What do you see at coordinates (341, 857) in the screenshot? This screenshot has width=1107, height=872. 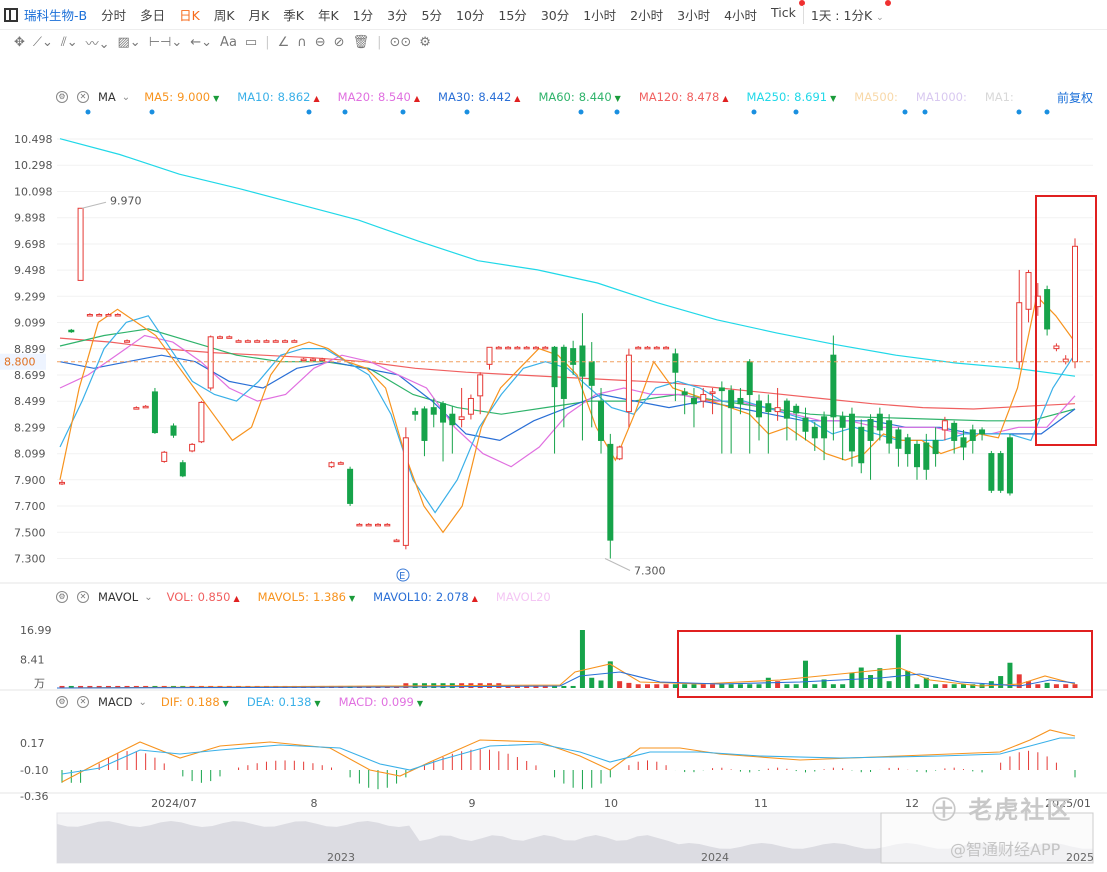 I see `navigator-label: 2023` at bounding box center [341, 857].